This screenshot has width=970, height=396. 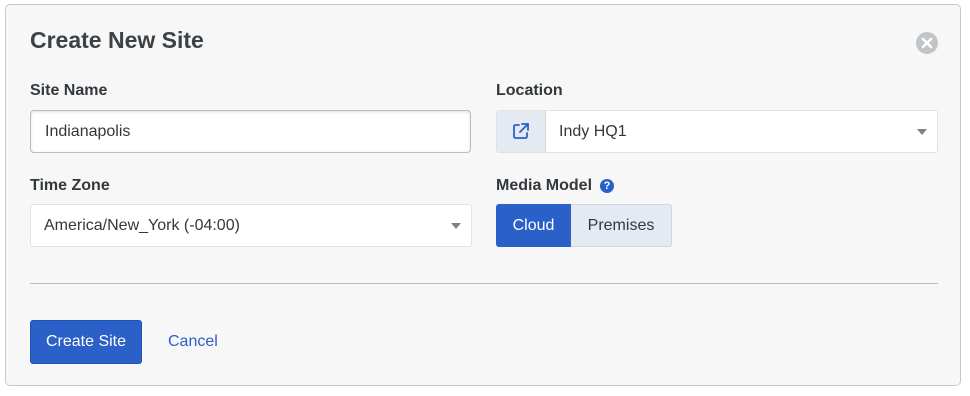 I want to click on dialog-title: Create New Site, so click(x=117, y=40).